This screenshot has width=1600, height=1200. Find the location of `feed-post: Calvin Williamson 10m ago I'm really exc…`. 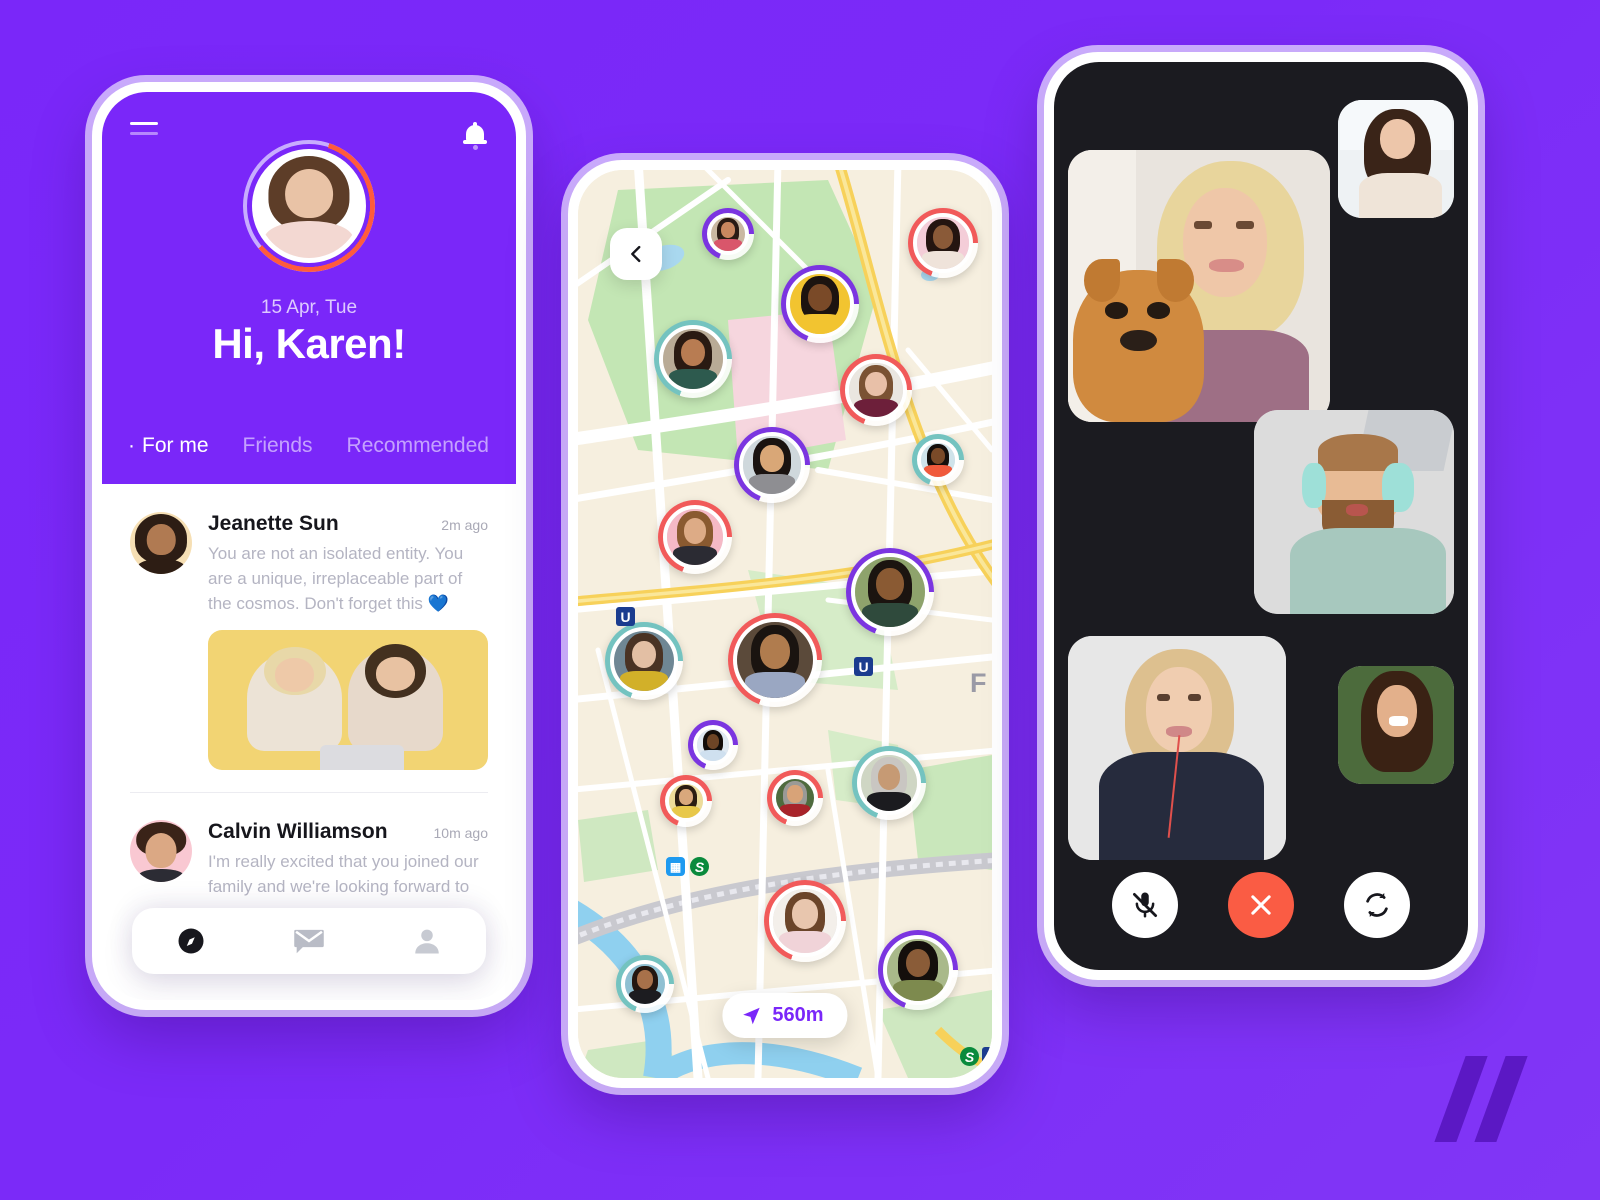

feed-post: Calvin Williamson 10m ago I'm really exc… is located at coordinates (309, 846).